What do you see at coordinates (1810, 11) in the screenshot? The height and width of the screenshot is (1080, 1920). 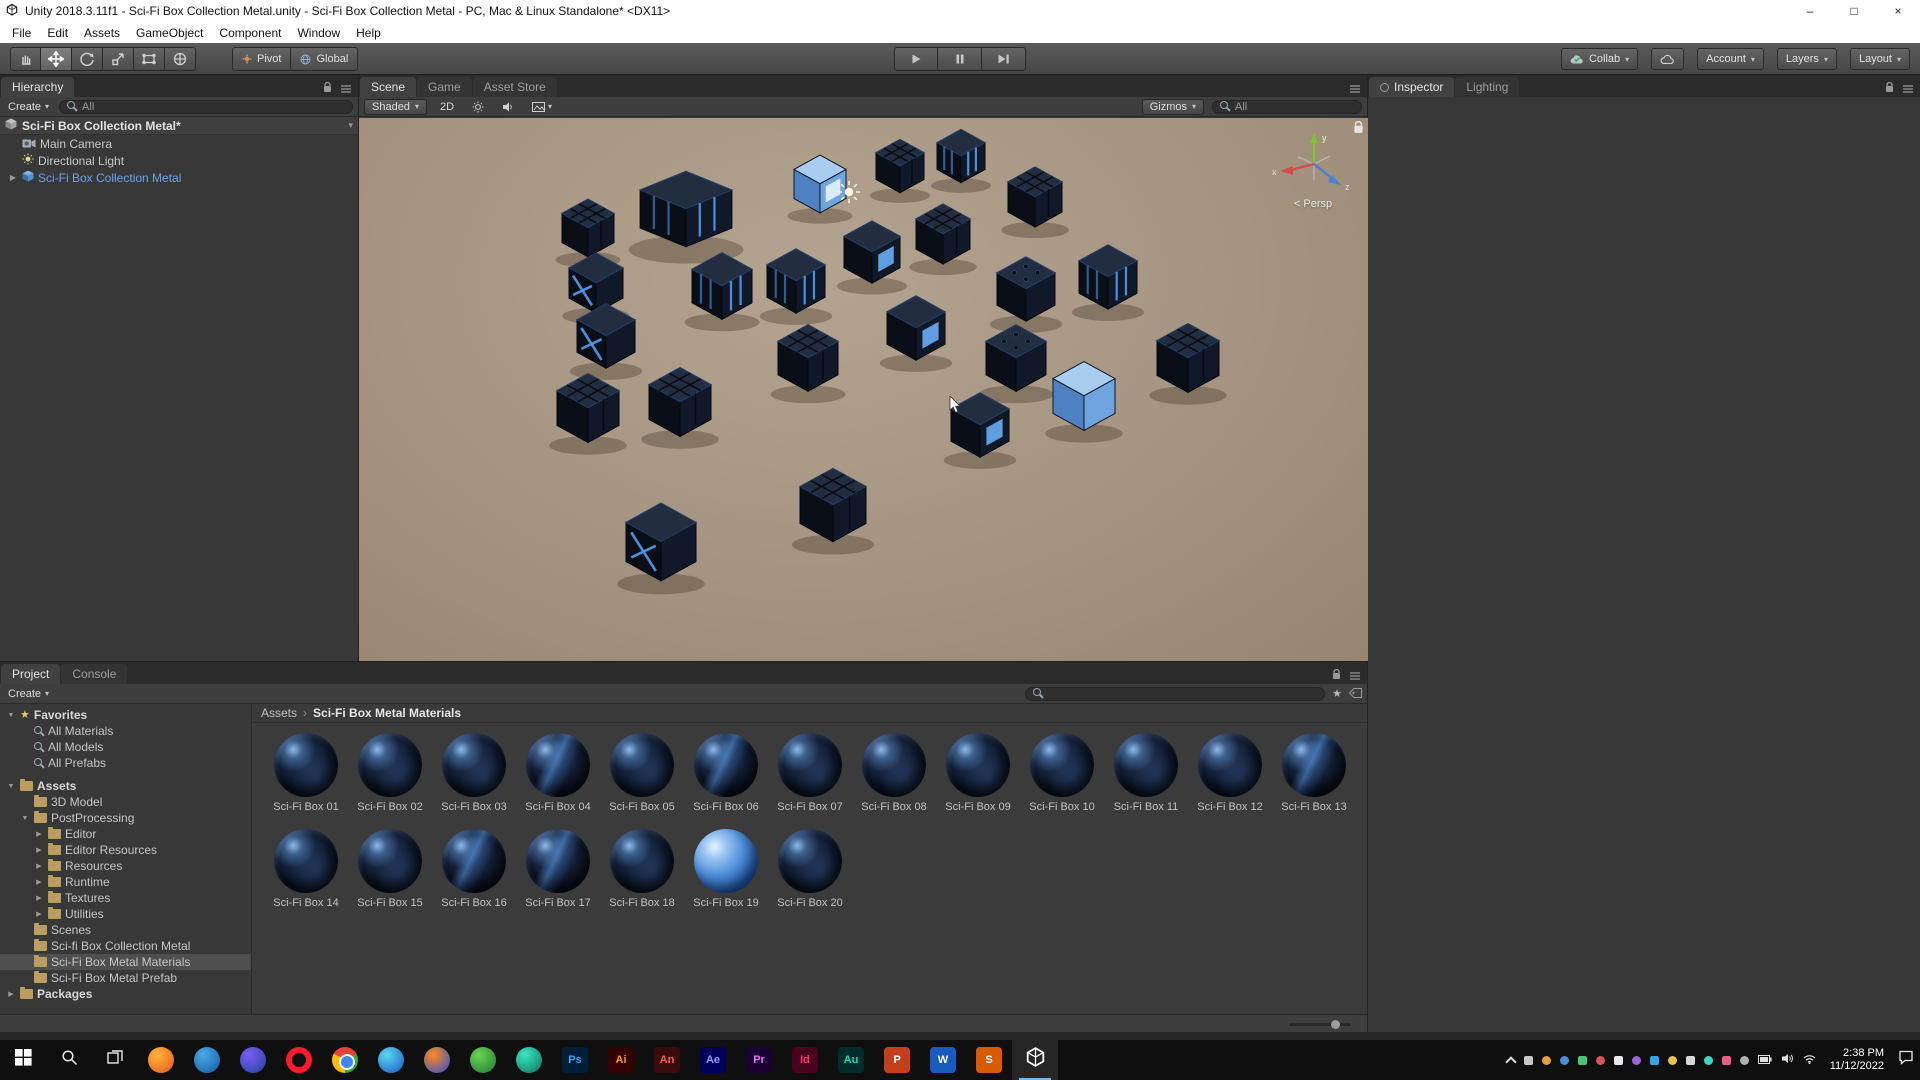 I see `minimize-button: –` at bounding box center [1810, 11].